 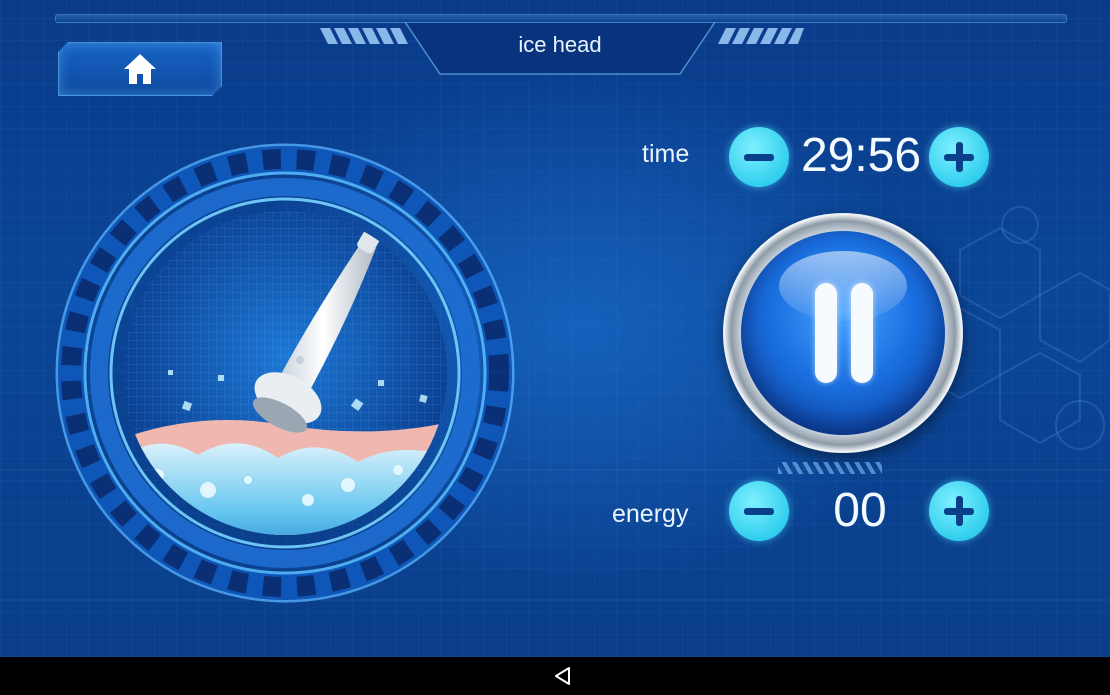 What do you see at coordinates (666, 154) in the screenshot?
I see `time-label: time` at bounding box center [666, 154].